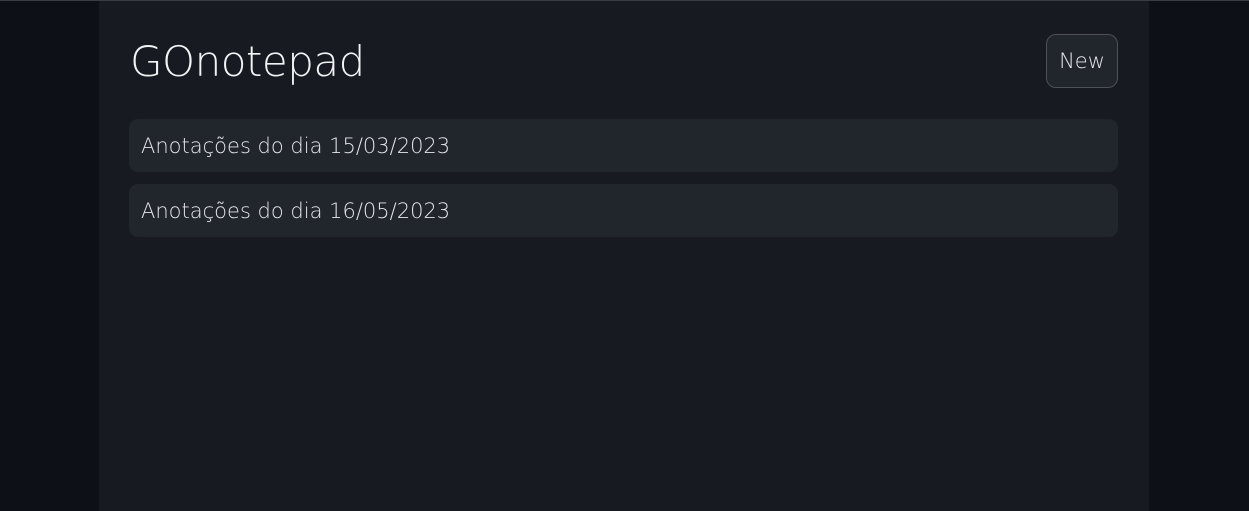 The image size is (1249, 511). I want to click on note-list-item: Anotações do dia 15/03/2023, so click(623, 145).